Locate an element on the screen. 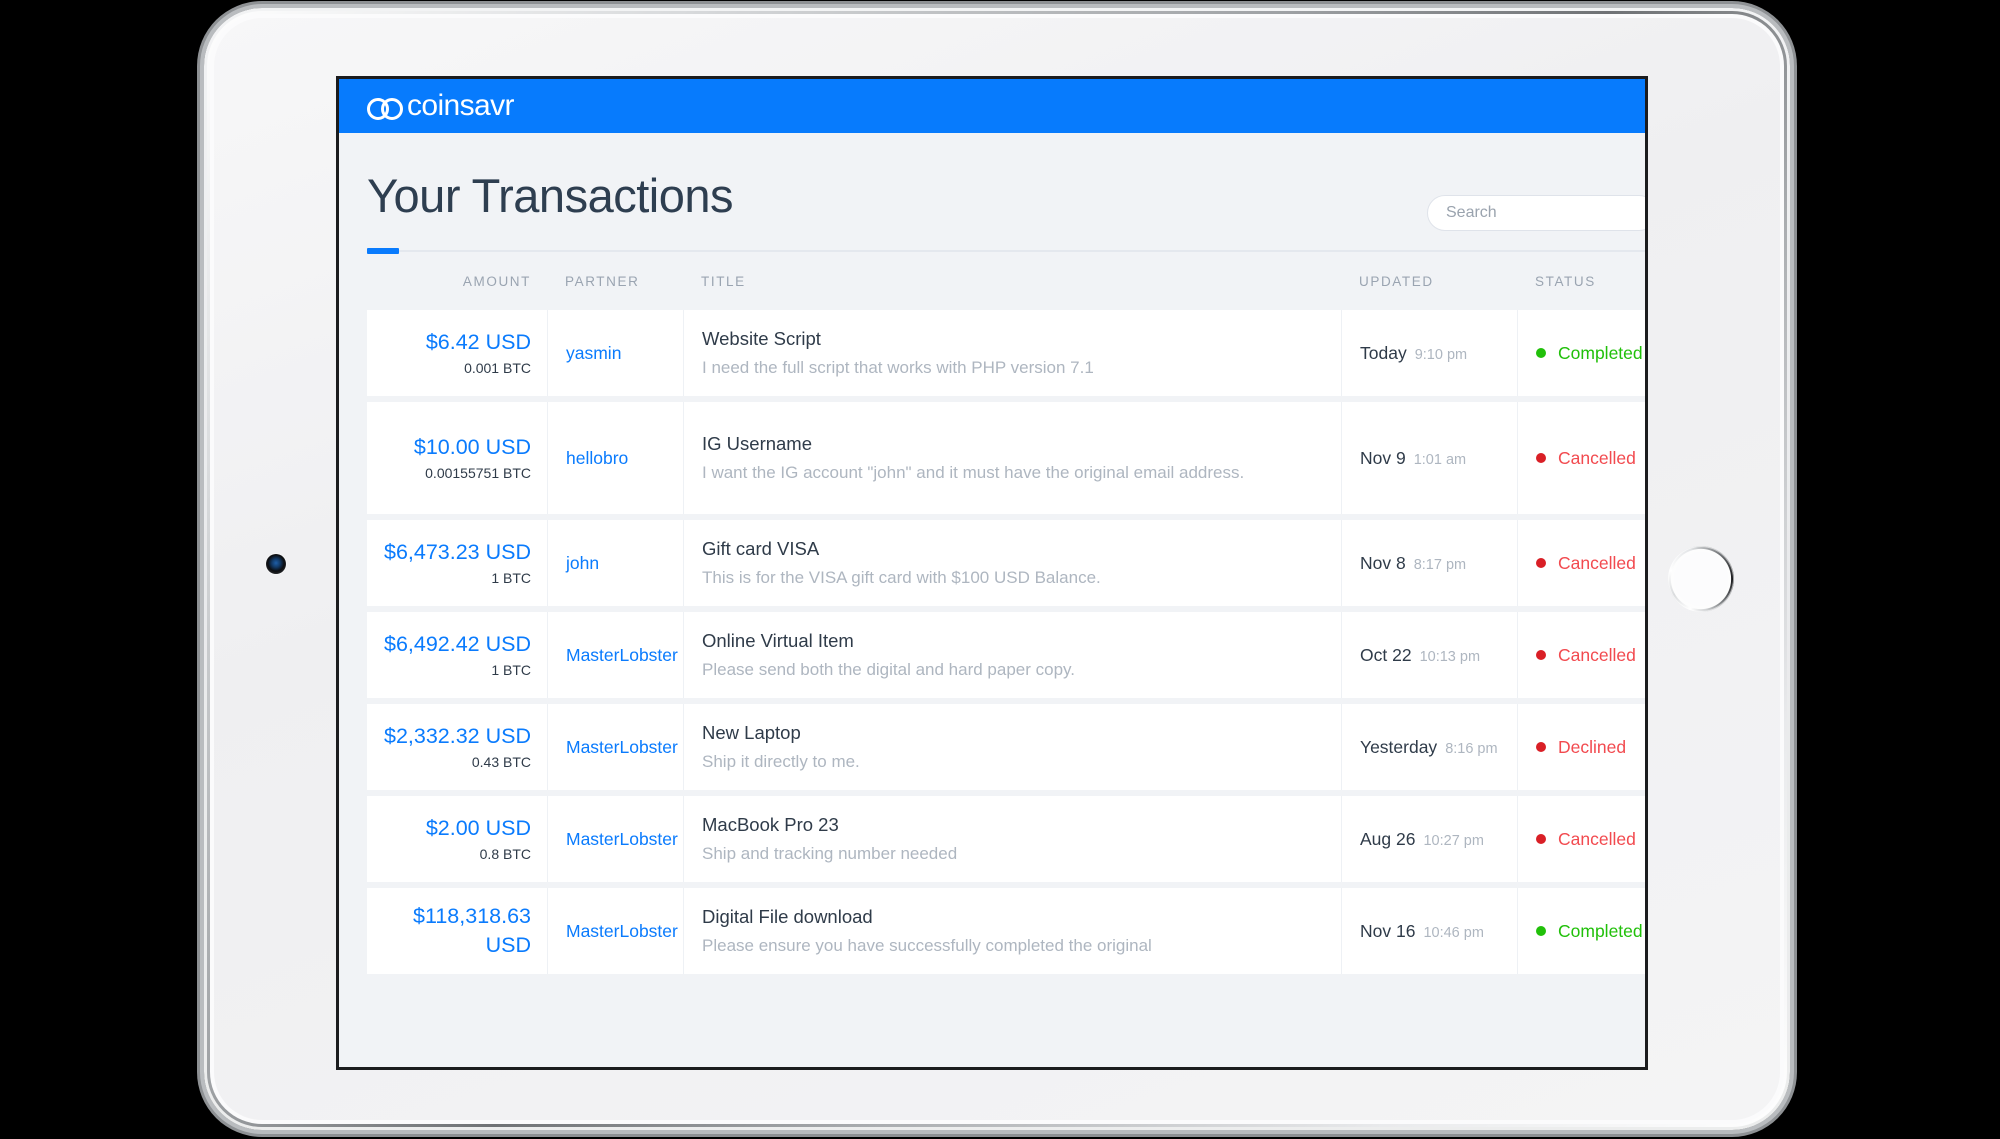 The image size is (2000, 1139). column-header-partner: PARTNER is located at coordinates (602, 281).